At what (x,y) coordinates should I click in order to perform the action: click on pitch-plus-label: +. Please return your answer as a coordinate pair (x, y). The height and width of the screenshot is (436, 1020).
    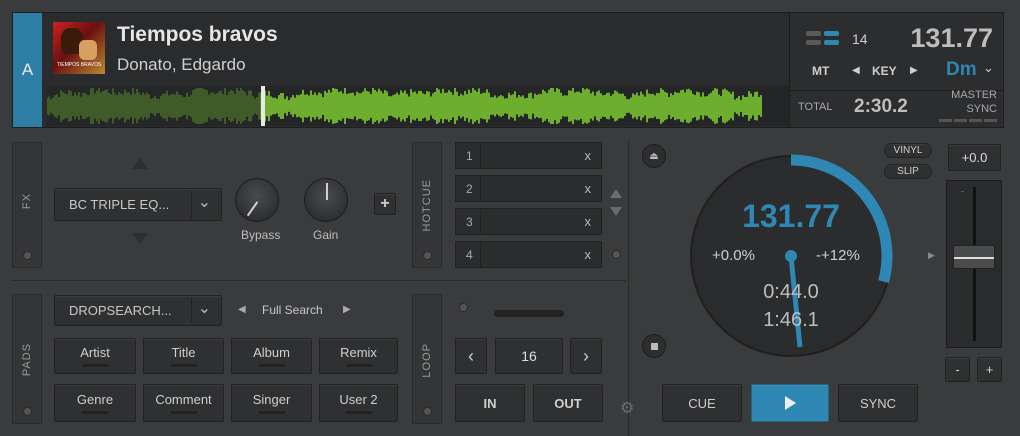
    Looking at the image, I should click on (989, 369).